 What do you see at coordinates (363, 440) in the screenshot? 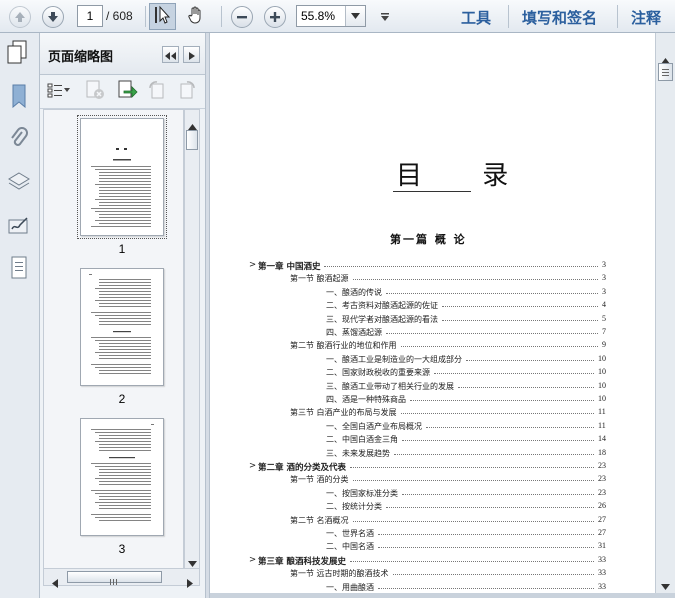
I see `toc-text: 二、中国白酒金三角` at bounding box center [363, 440].